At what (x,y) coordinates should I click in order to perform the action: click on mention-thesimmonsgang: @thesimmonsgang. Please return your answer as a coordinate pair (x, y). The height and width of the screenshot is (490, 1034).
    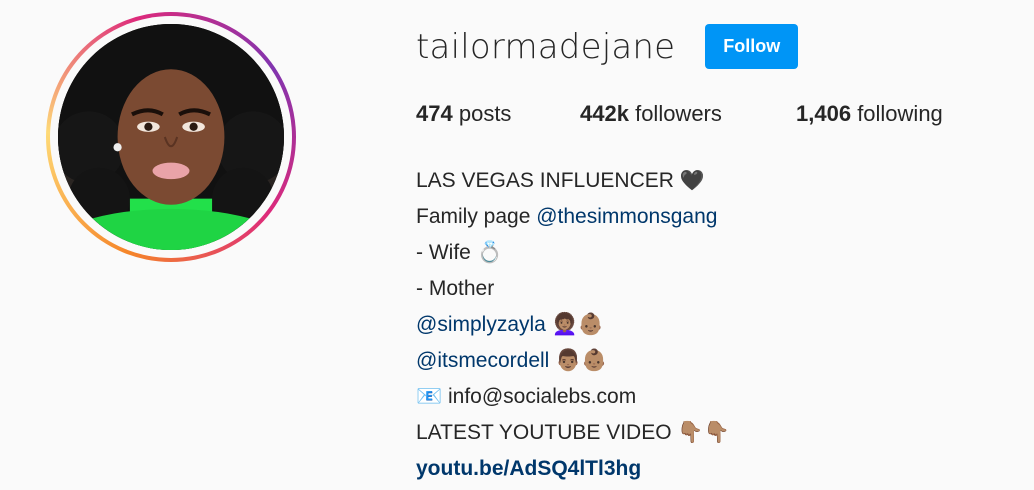
    Looking at the image, I should click on (626, 216).